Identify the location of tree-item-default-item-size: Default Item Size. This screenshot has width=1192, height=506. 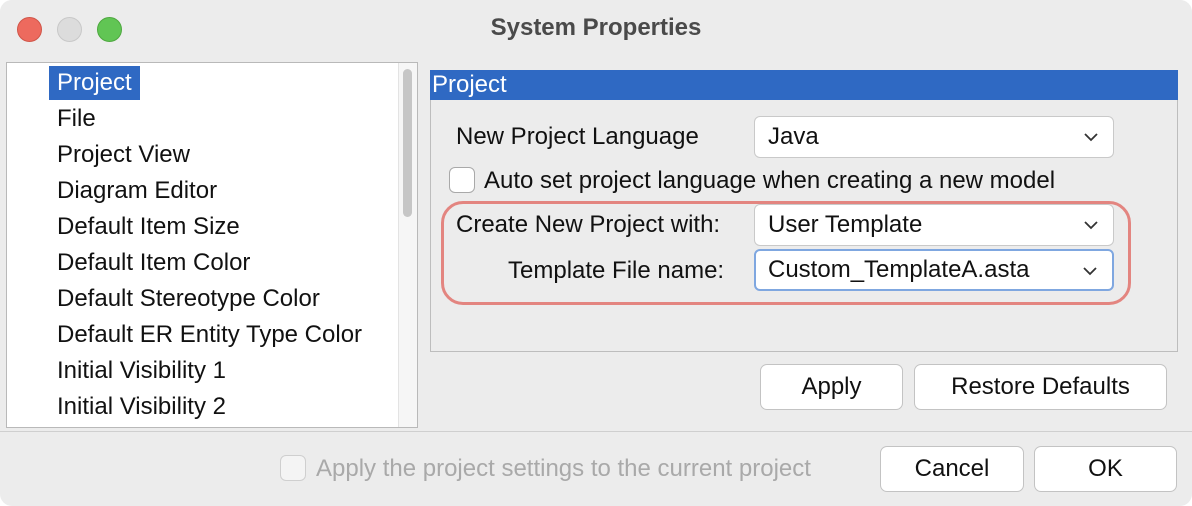
(148, 227).